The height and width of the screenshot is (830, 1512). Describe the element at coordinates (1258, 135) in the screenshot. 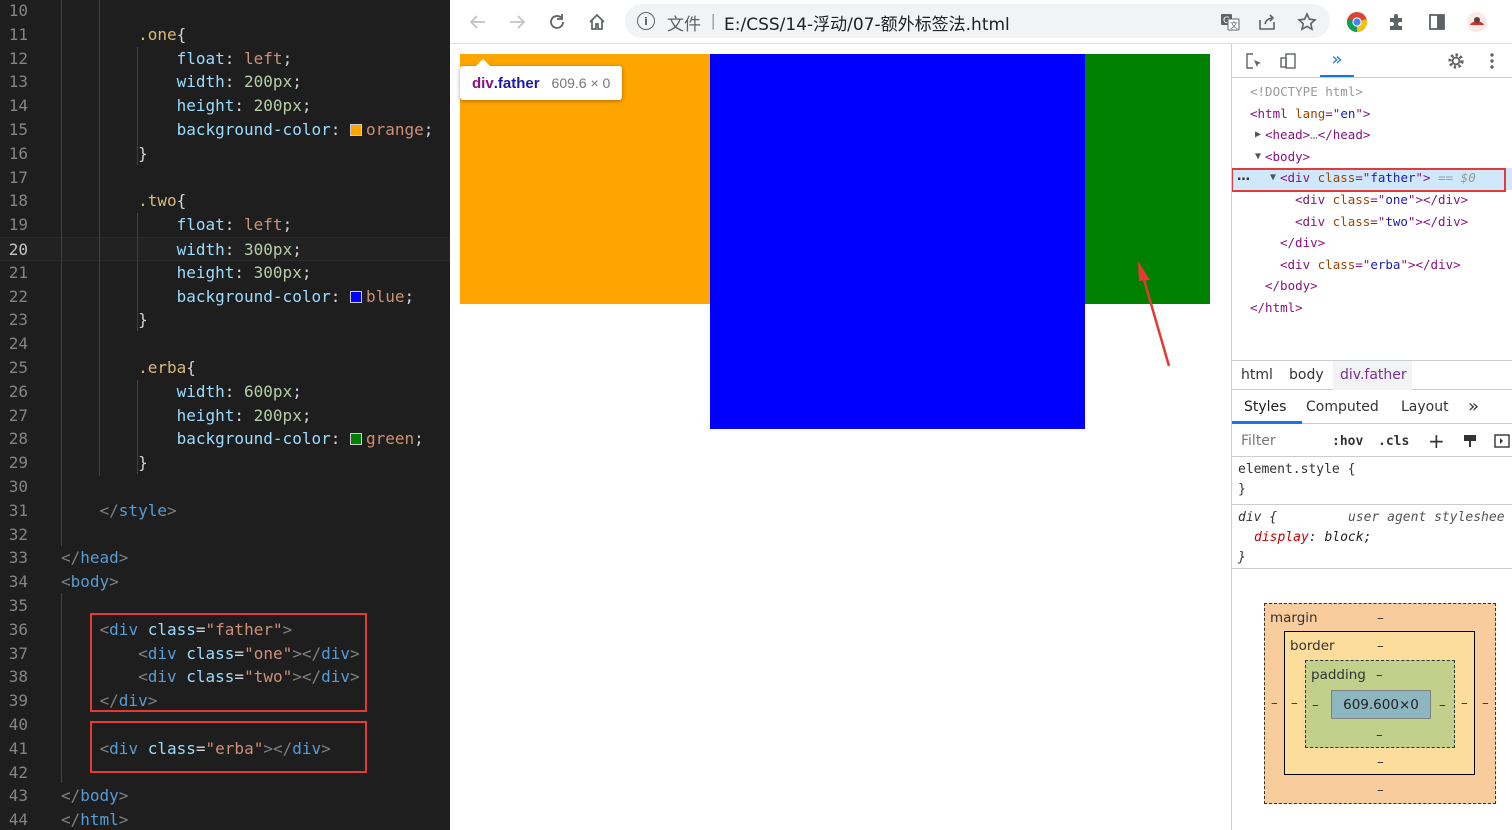

I see `expand-triangle-icon: ▶` at that location.